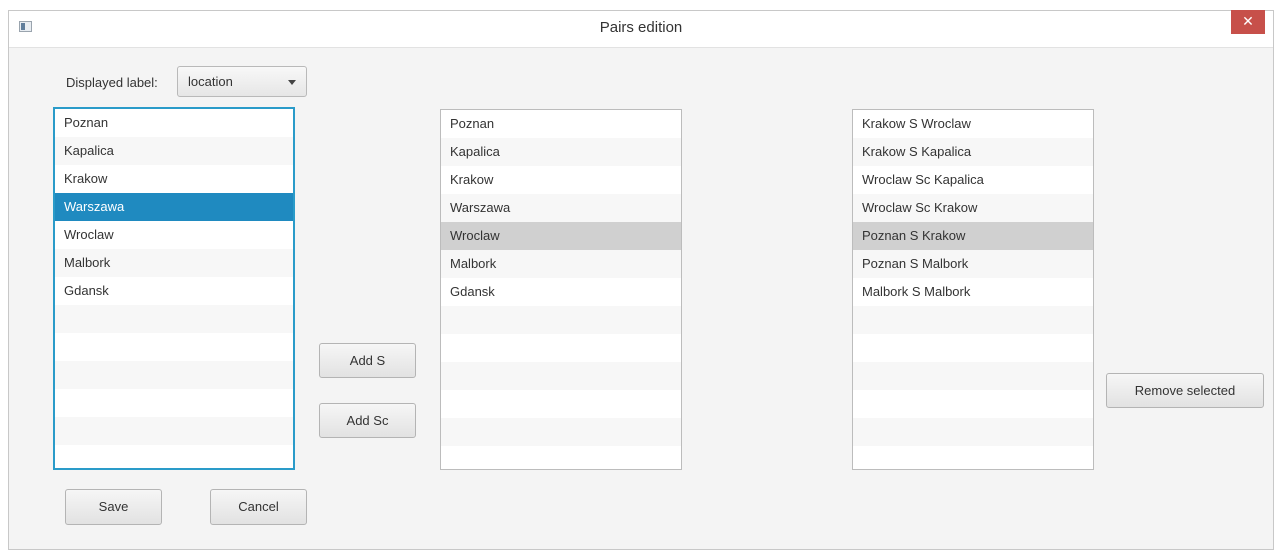 This screenshot has height=551, width=1276. What do you see at coordinates (210, 81) in the screenshot?
I see `combo-value: location` at bounding box center [210, 81].